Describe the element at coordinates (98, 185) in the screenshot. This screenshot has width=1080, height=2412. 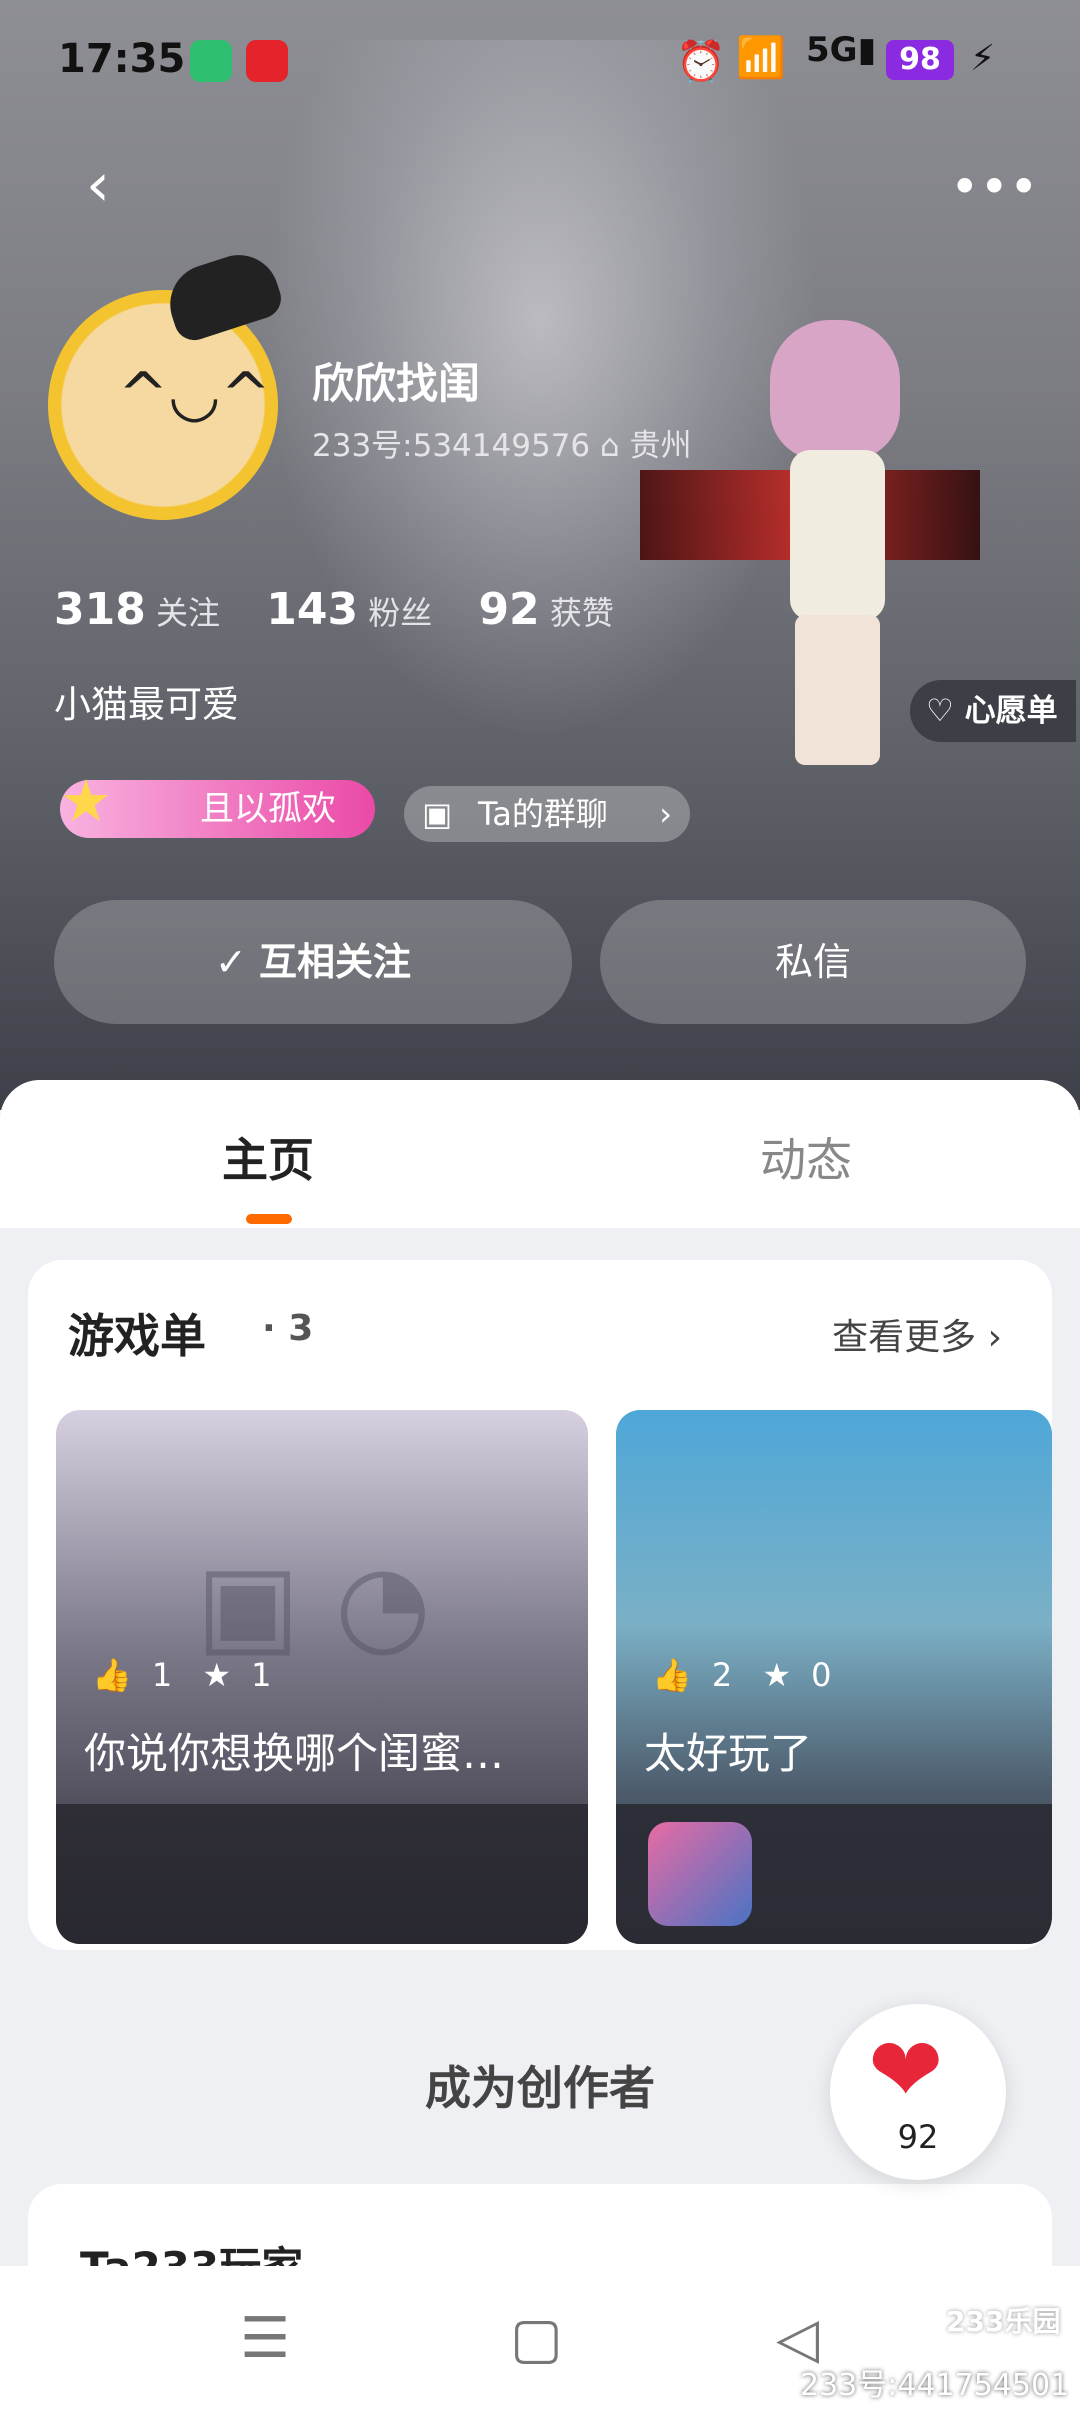
I see `back-button: ‹` at that location.